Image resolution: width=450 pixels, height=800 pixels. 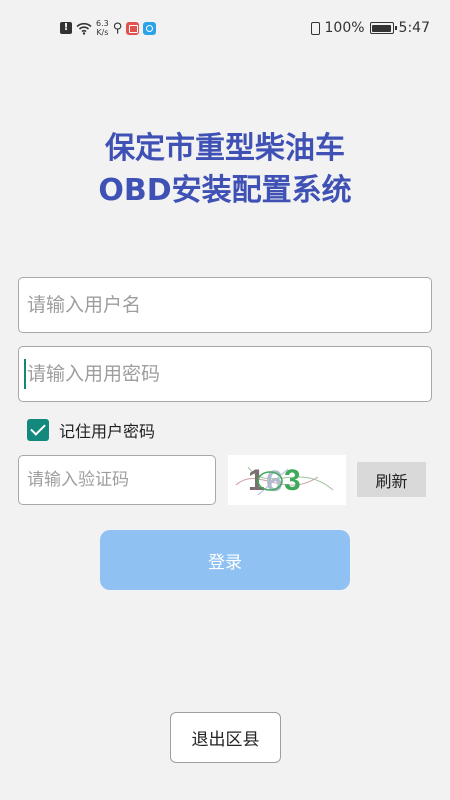 What do you see at coordinates (117, 480) in the screenshot?
I see `captcha-input` at bounding box center [117, 480].